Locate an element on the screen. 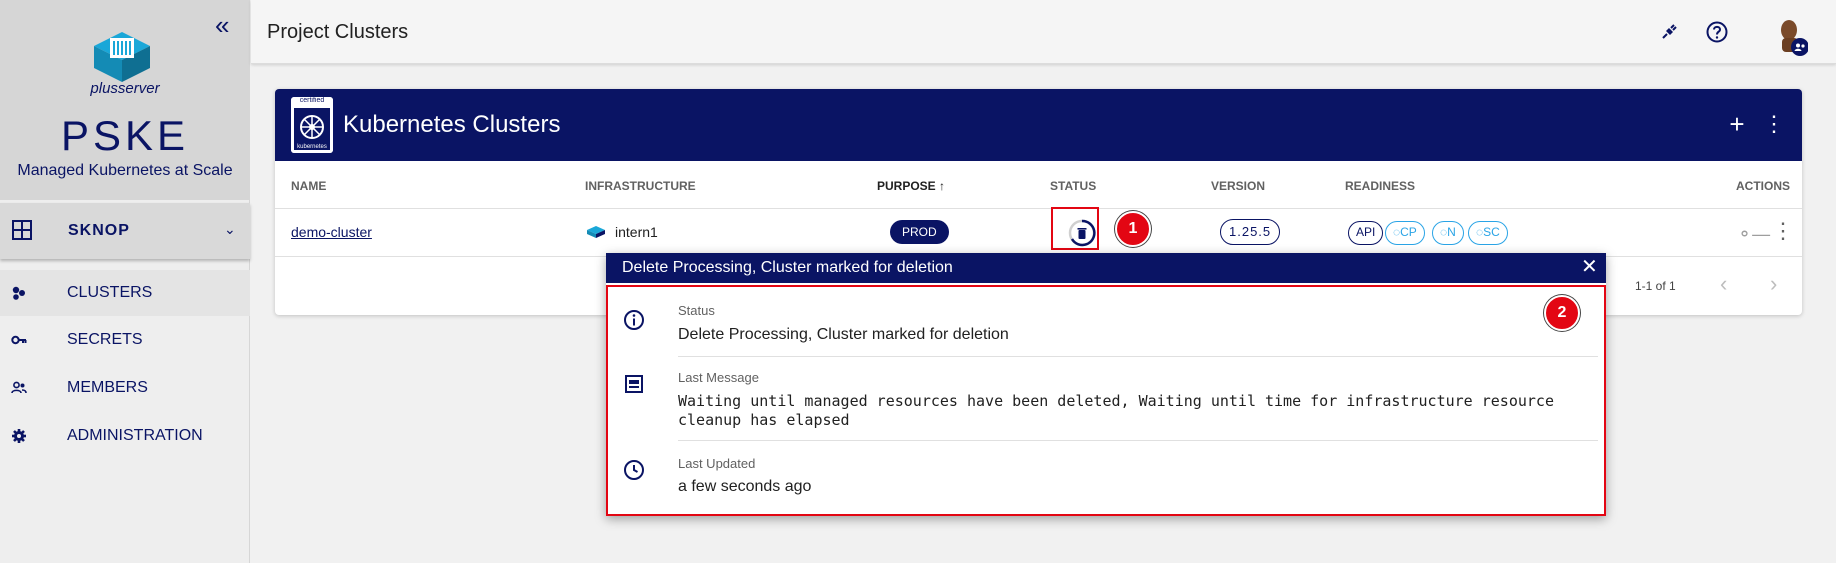  column-header-status: STATUS is located at coordinates (1073, 186).